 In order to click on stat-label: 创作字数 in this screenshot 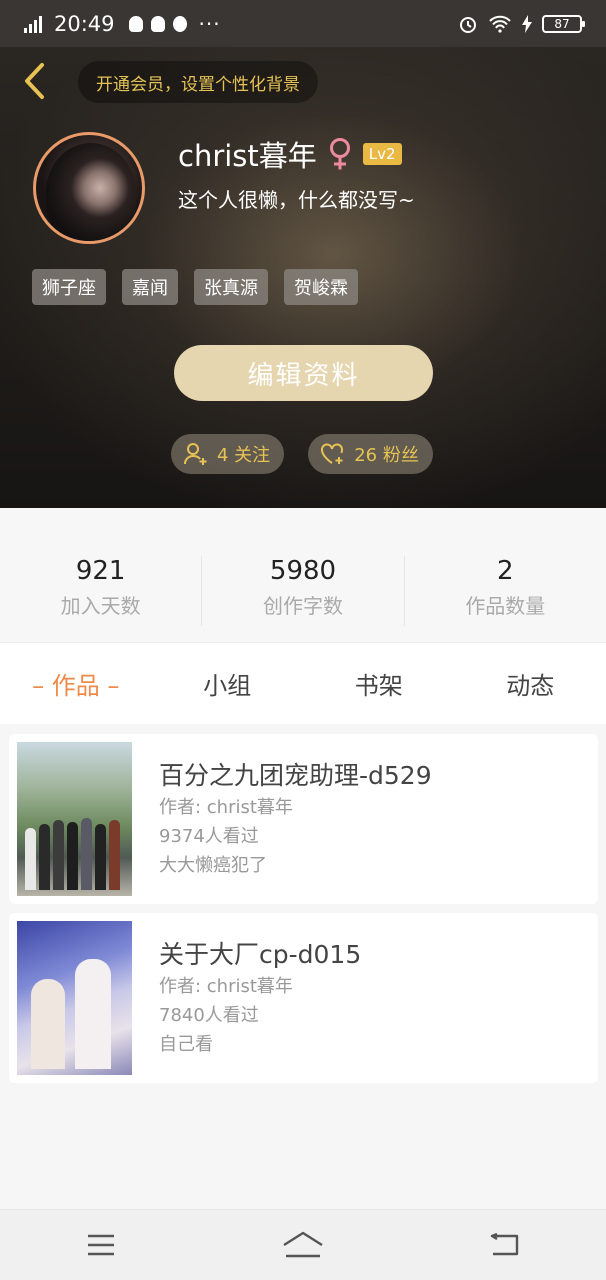, I will do `click(302, 606)`.